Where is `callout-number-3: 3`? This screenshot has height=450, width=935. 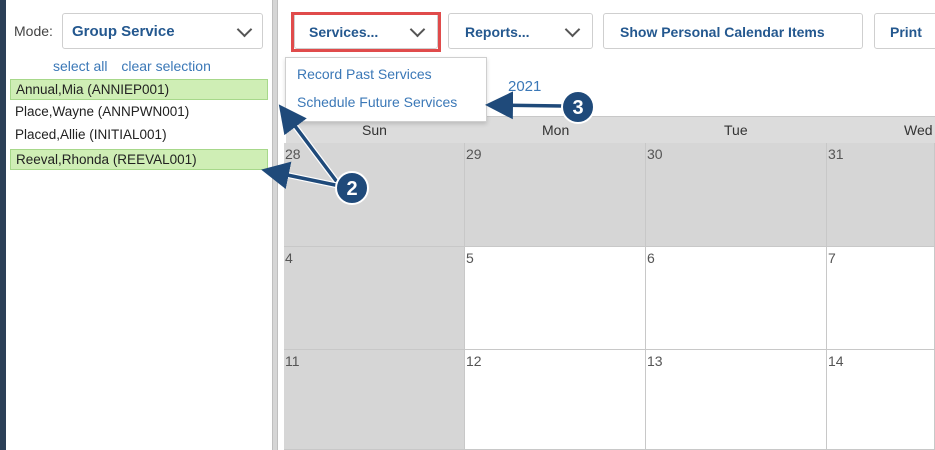 callout-number-3: 3 is located at coordinates (577, 108).